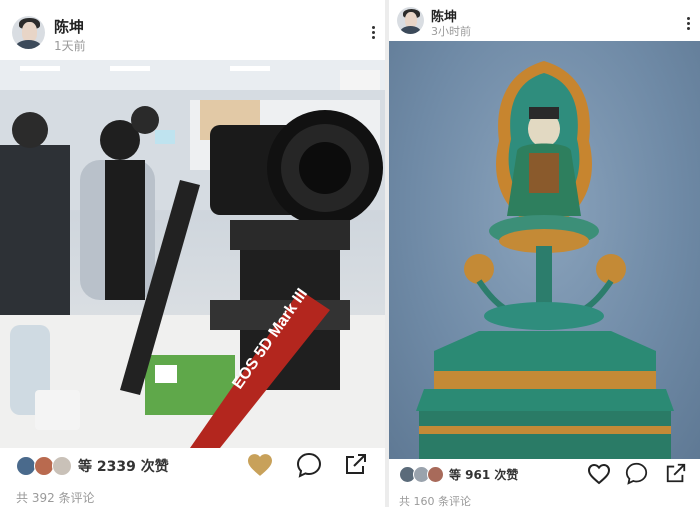  I want to click on likes-count: 等 961 次赞, so click(483, 474).